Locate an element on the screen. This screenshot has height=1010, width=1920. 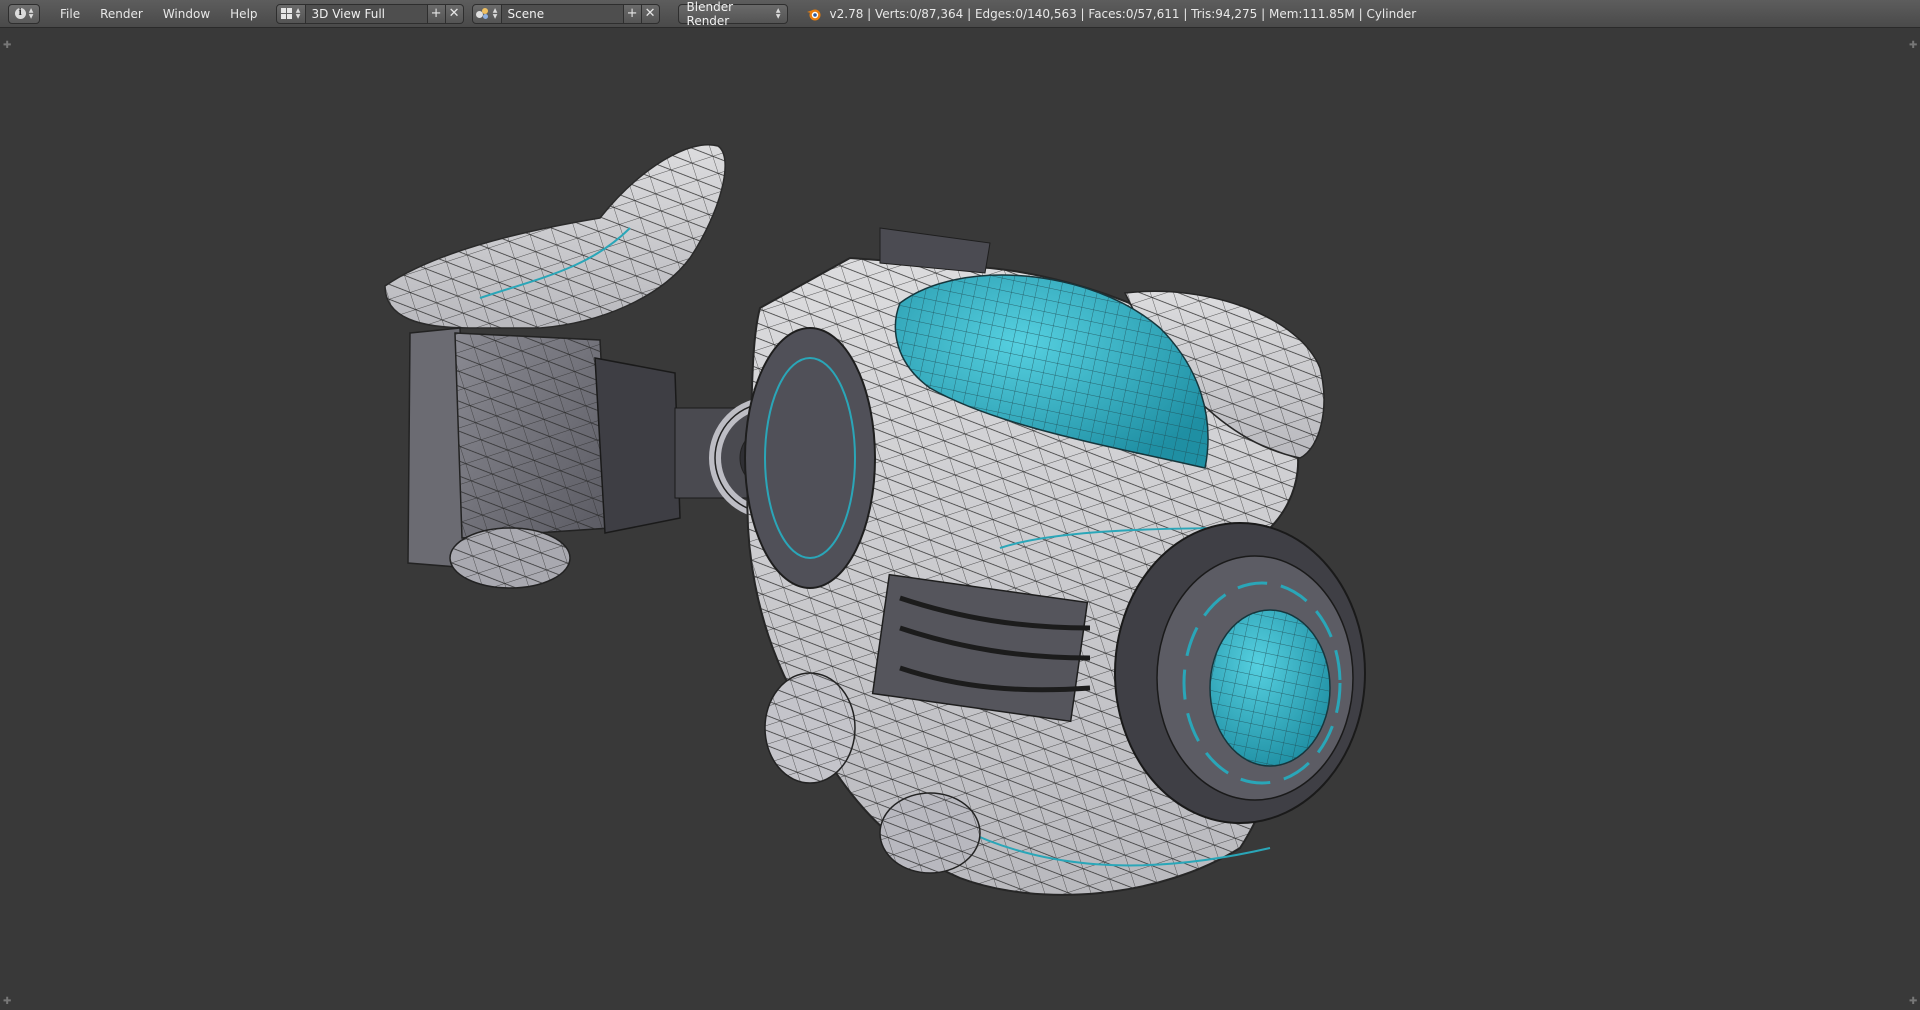
screen-layout-selector: ▲ ▼ 3D View Full + ✕ is located at coordinates (369, 13).